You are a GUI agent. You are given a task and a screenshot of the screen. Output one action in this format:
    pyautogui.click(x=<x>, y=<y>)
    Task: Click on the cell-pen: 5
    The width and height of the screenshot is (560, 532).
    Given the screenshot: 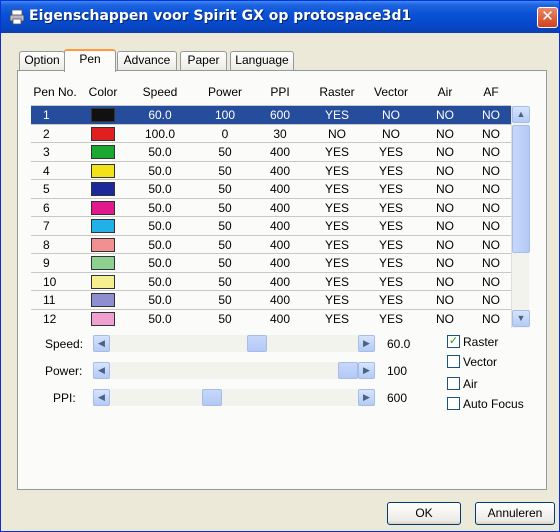 What is the action you would take?
    pyautogui.click(x=46, y=189)
    